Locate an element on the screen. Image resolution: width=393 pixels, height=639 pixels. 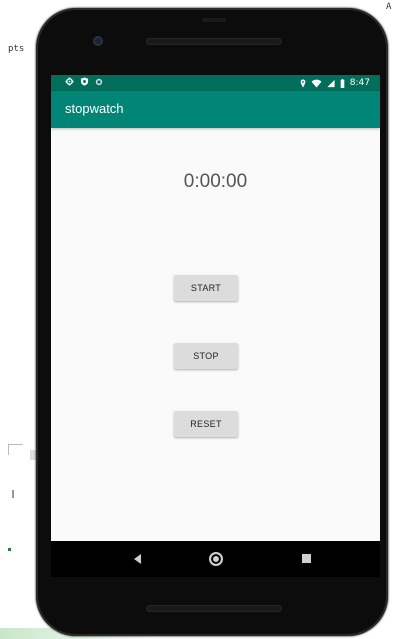
status-bar-notifications is located at coordinates (84, 81).